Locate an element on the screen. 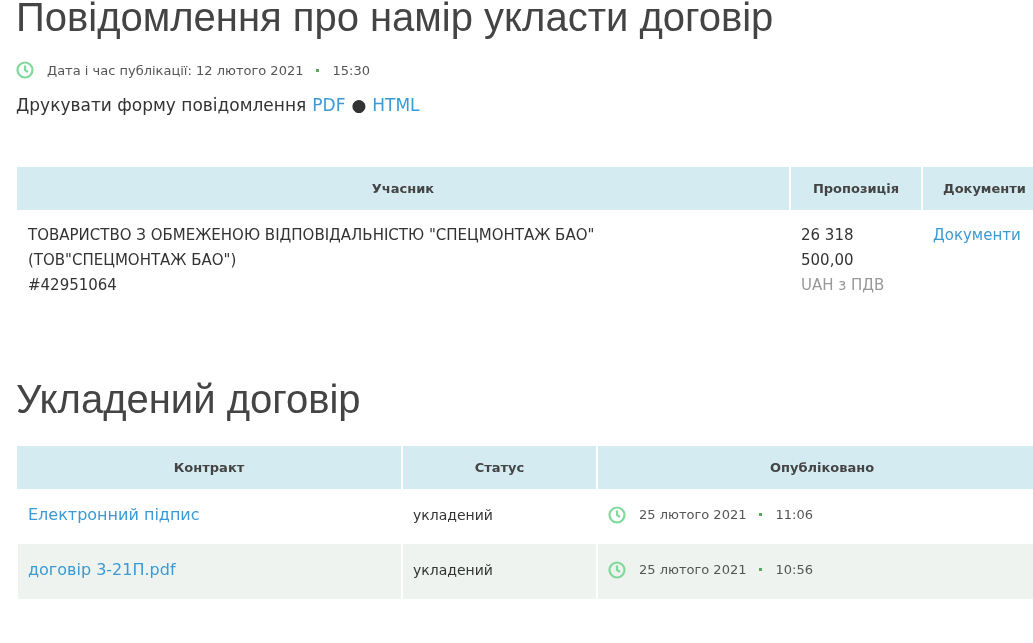 The image size is (1033, 643). column-header: Учасник is located at coordinates (403, 188).